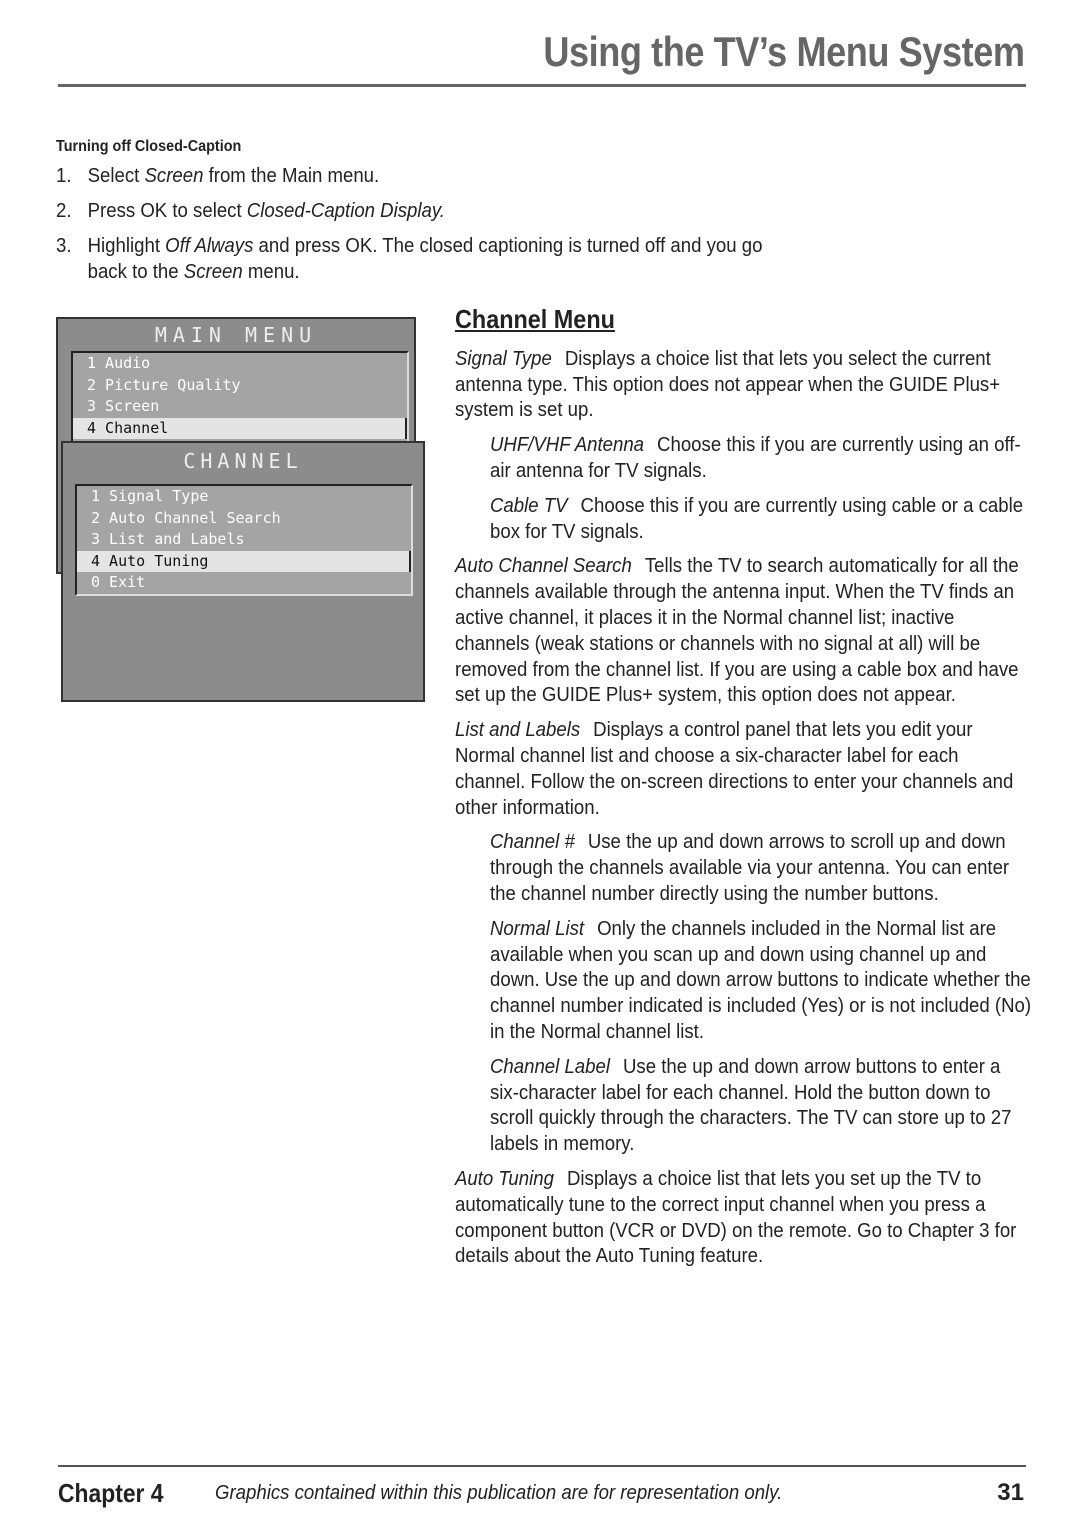 Image resolution: width=1080 pixels, height=1529 pixels. I want to click on step-text: Select Screen from the Main menu., so click(233, 176).